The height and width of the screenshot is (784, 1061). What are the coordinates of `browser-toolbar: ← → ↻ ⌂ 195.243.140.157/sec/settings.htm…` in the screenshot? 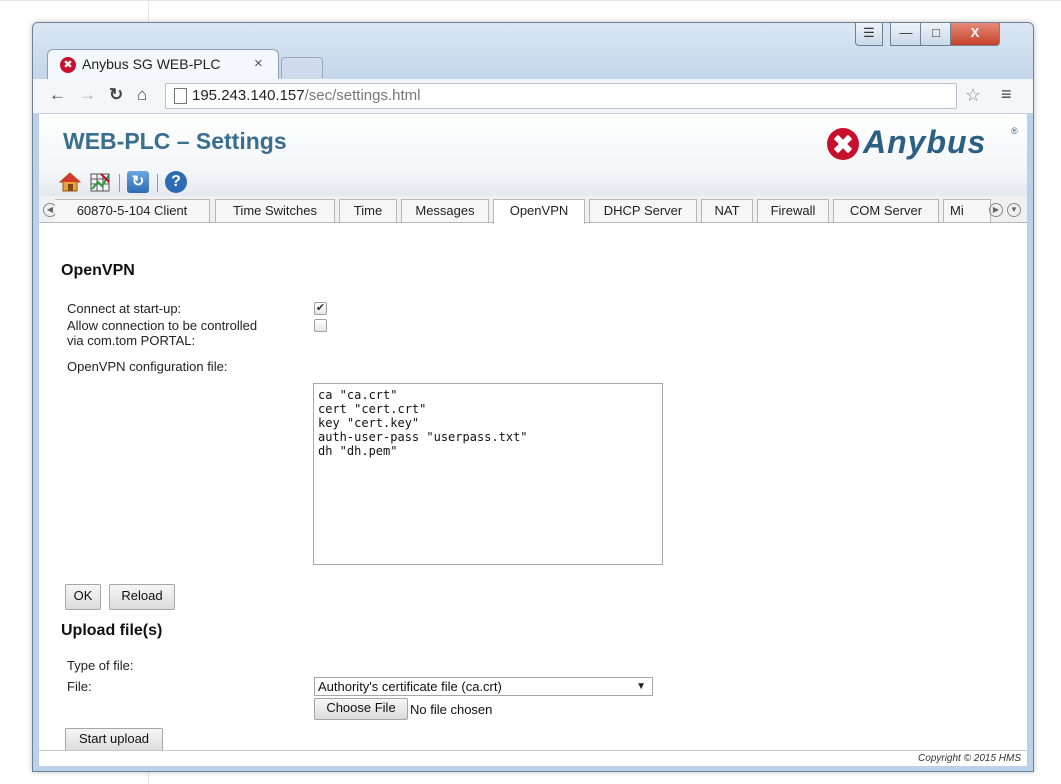 It's located at (533, 96).